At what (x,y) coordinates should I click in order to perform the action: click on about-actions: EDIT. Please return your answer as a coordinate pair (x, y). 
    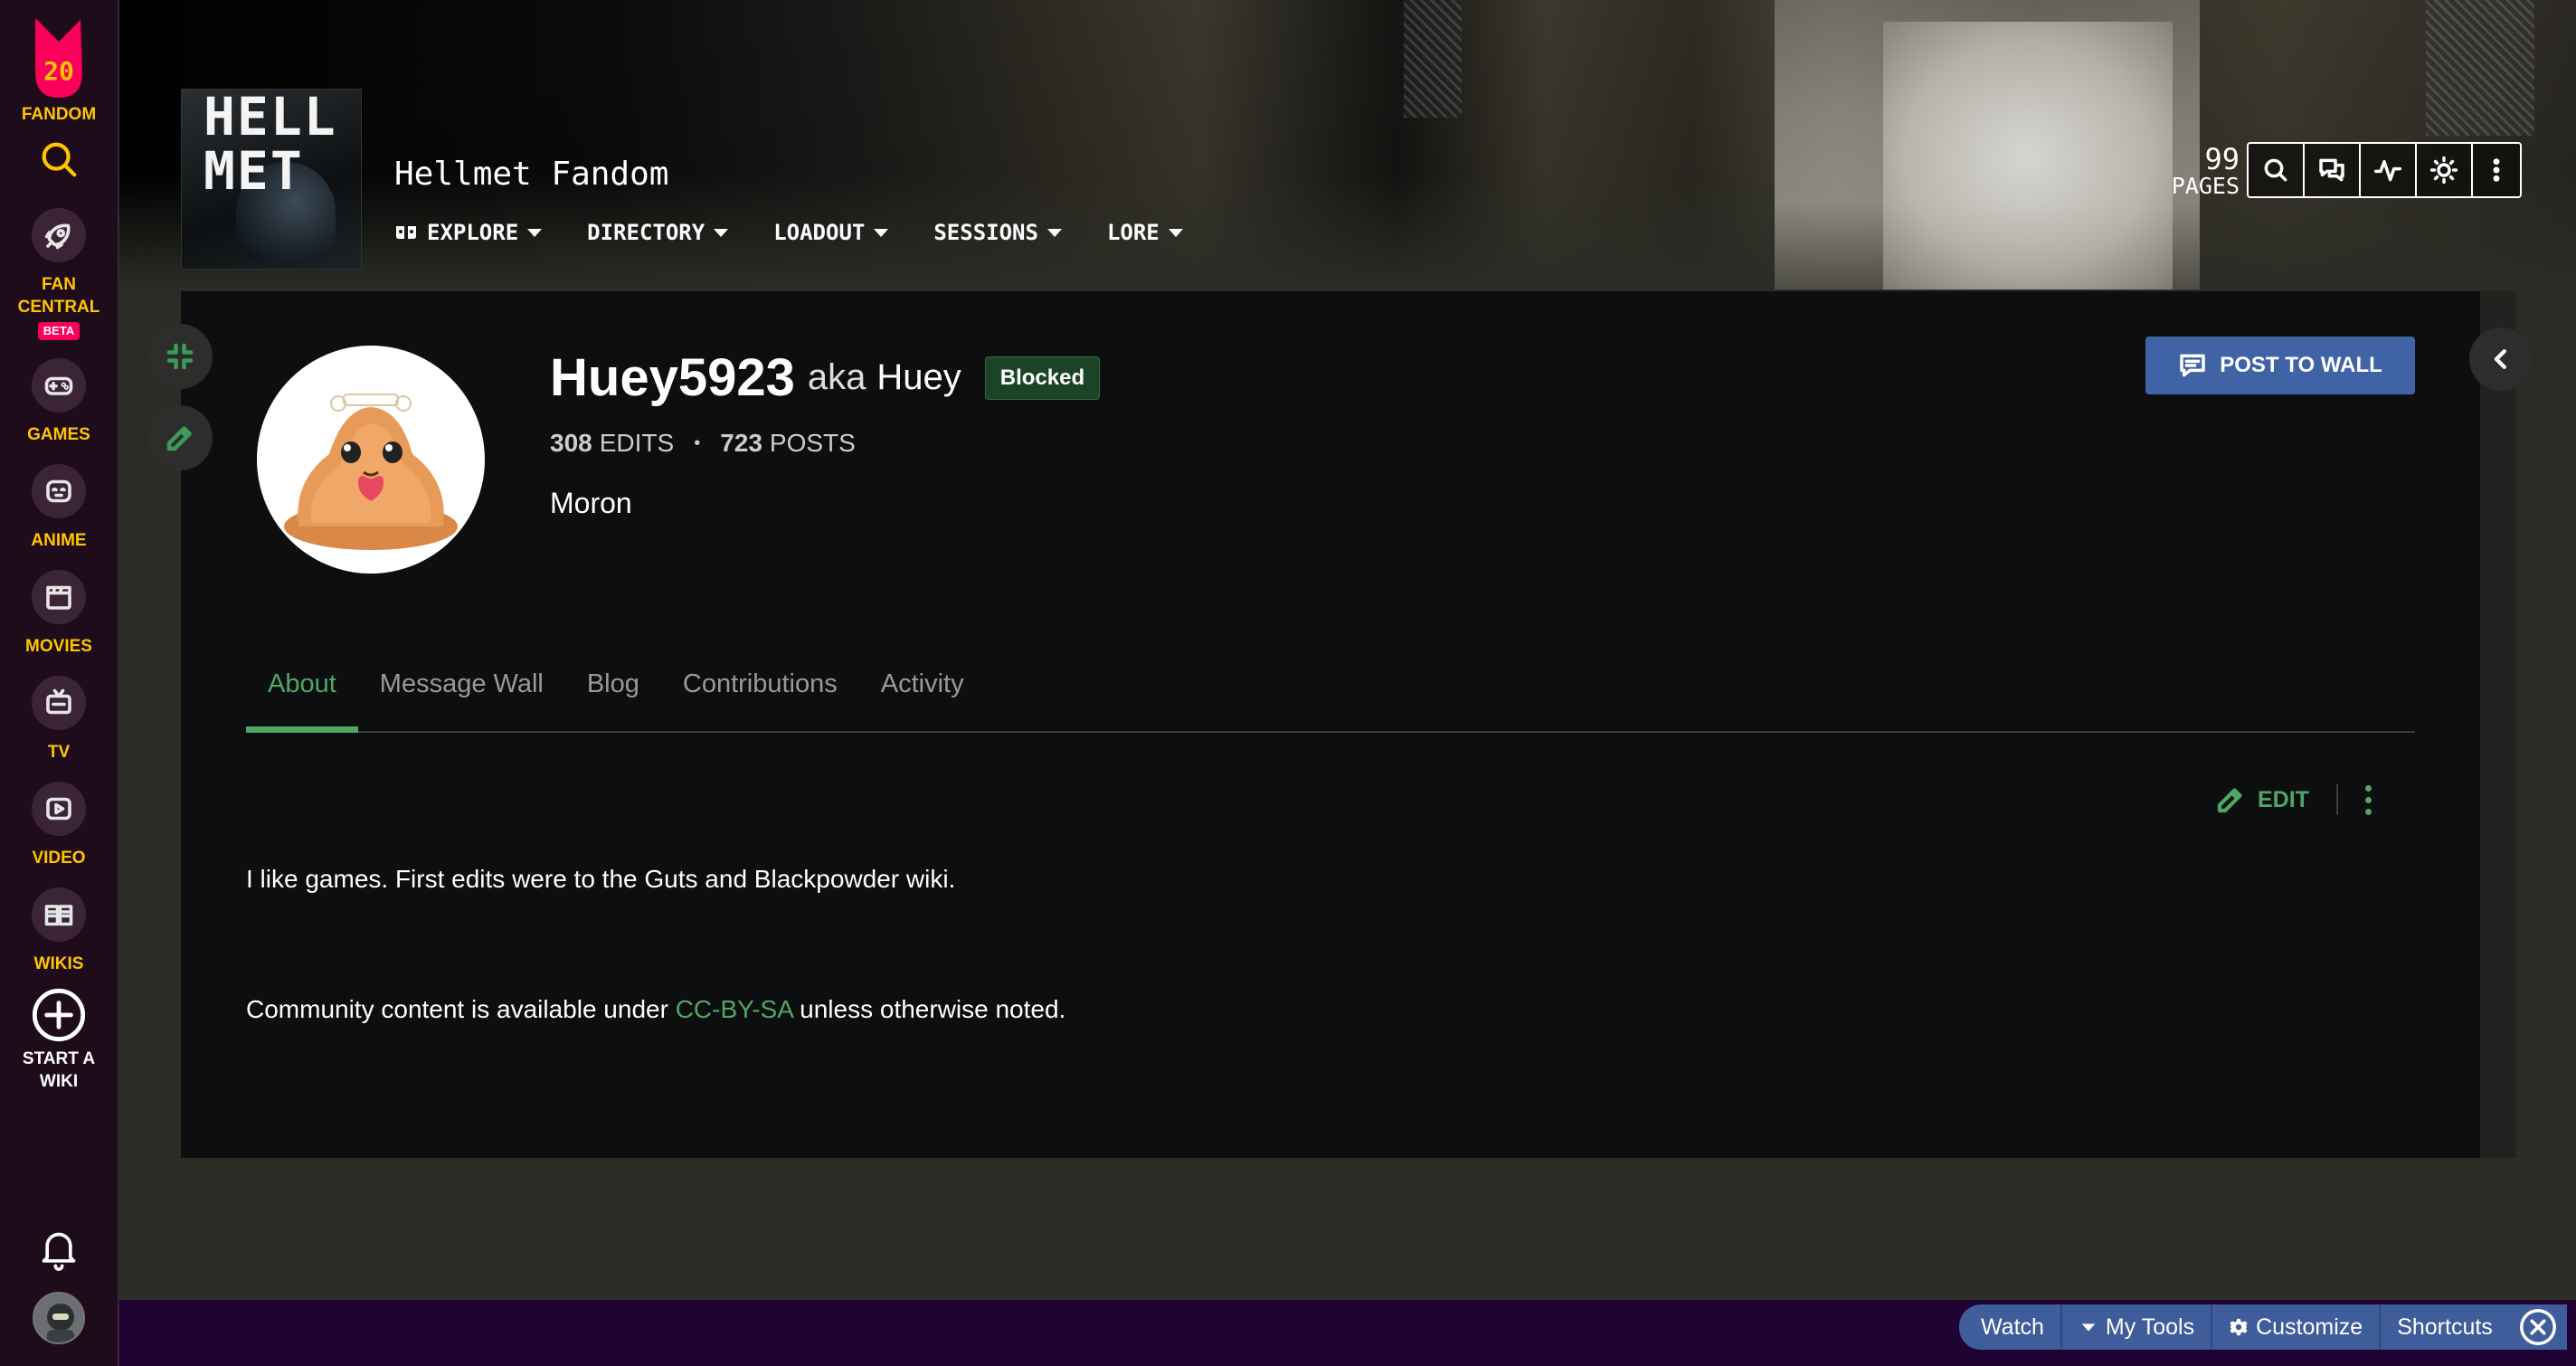
    Looking at the image, I should click on (2294, 799).